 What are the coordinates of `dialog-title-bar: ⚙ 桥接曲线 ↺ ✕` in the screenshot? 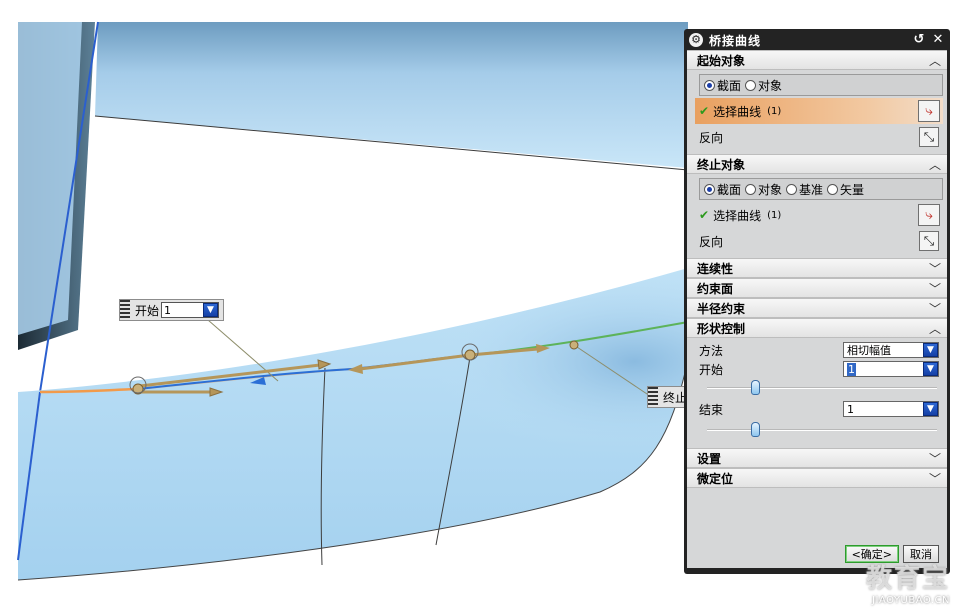 It's located at (817, 40).